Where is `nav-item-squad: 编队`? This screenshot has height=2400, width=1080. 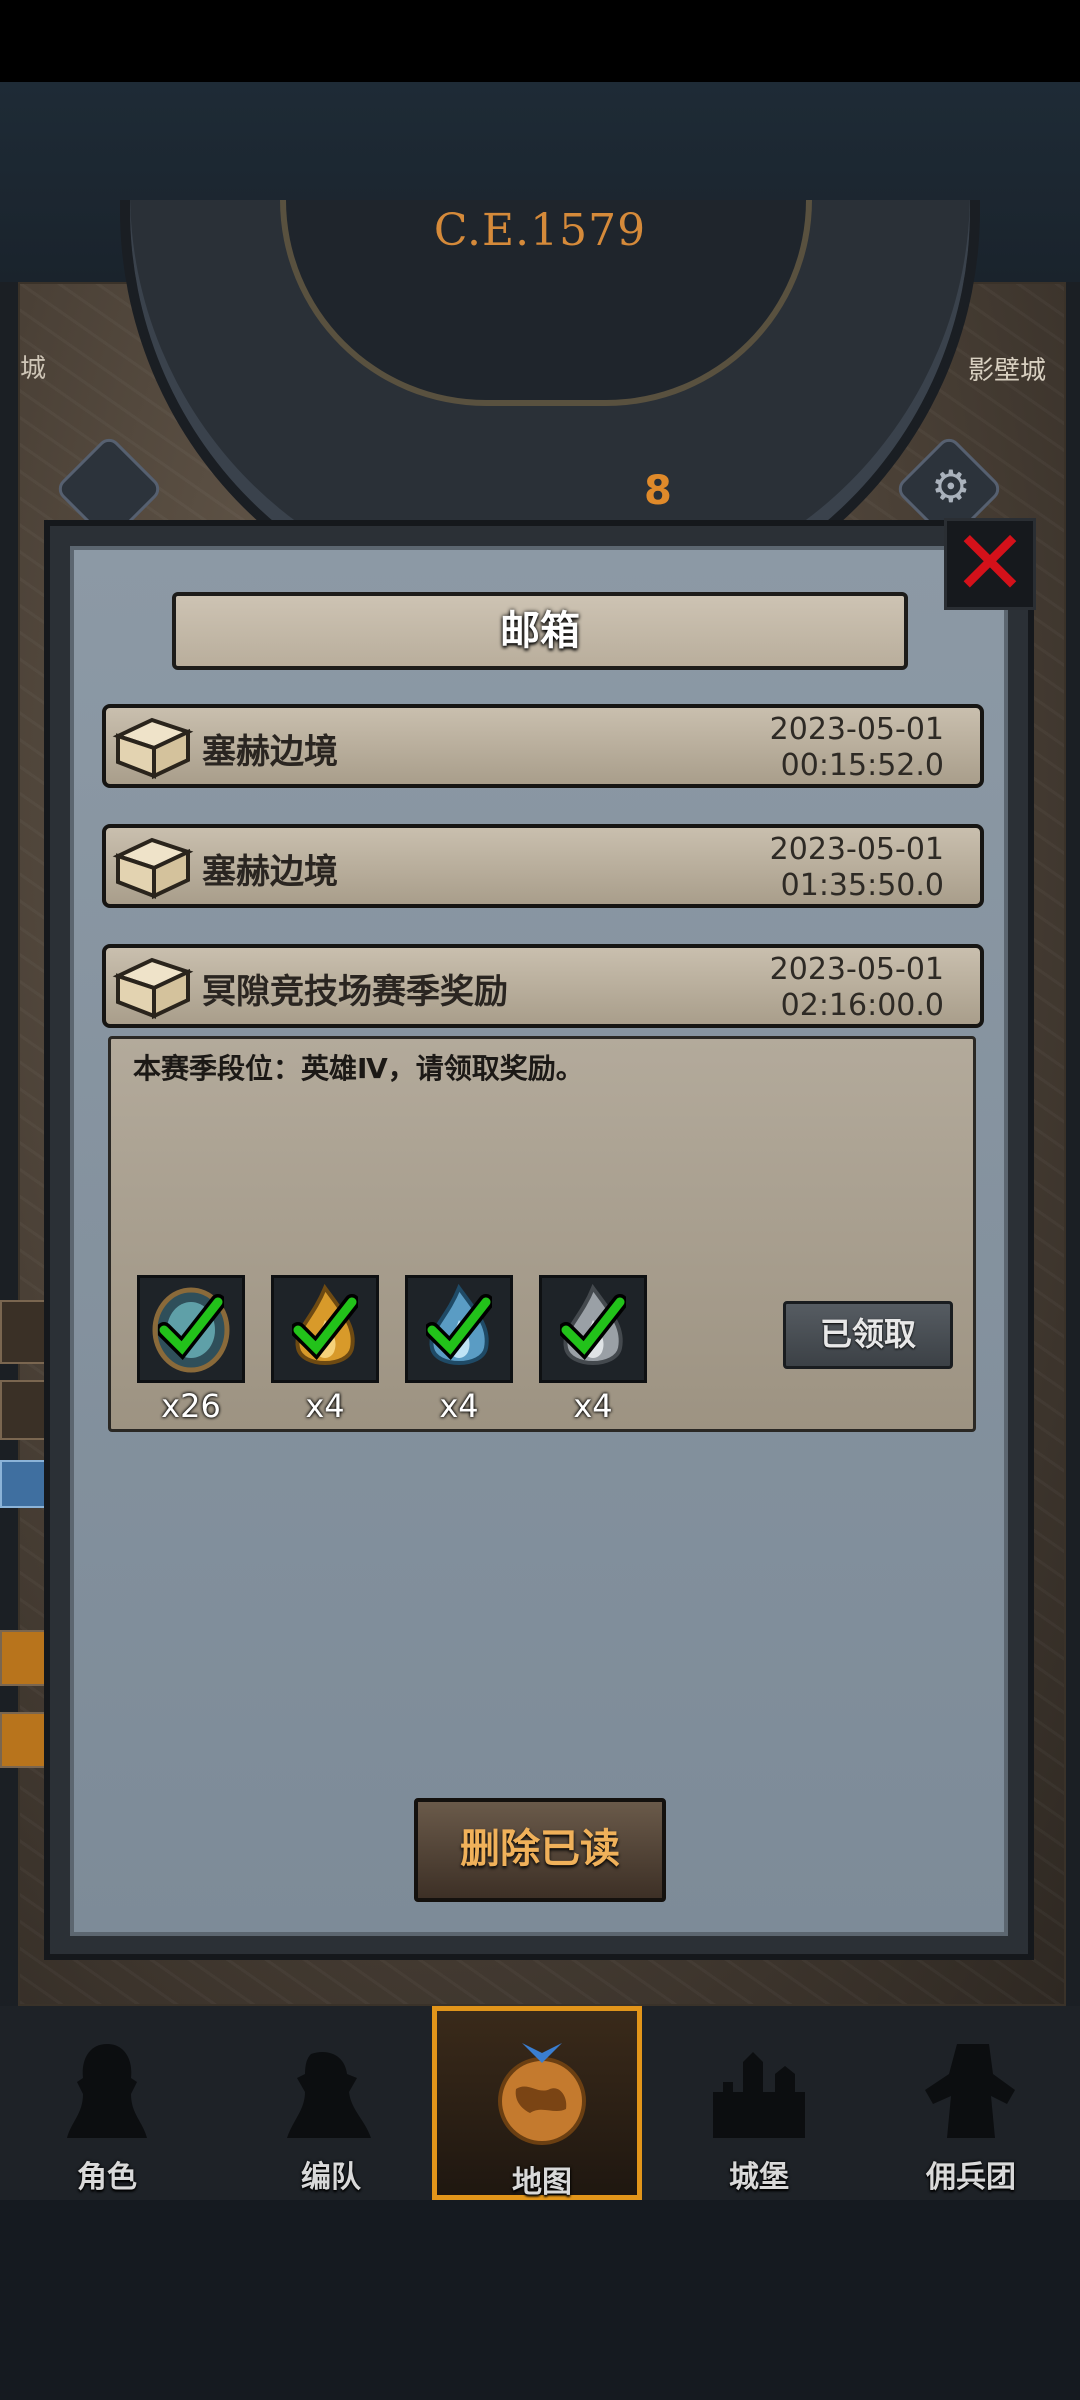 nav-item-squad: 编队 is located at coordinates (331, 2103).